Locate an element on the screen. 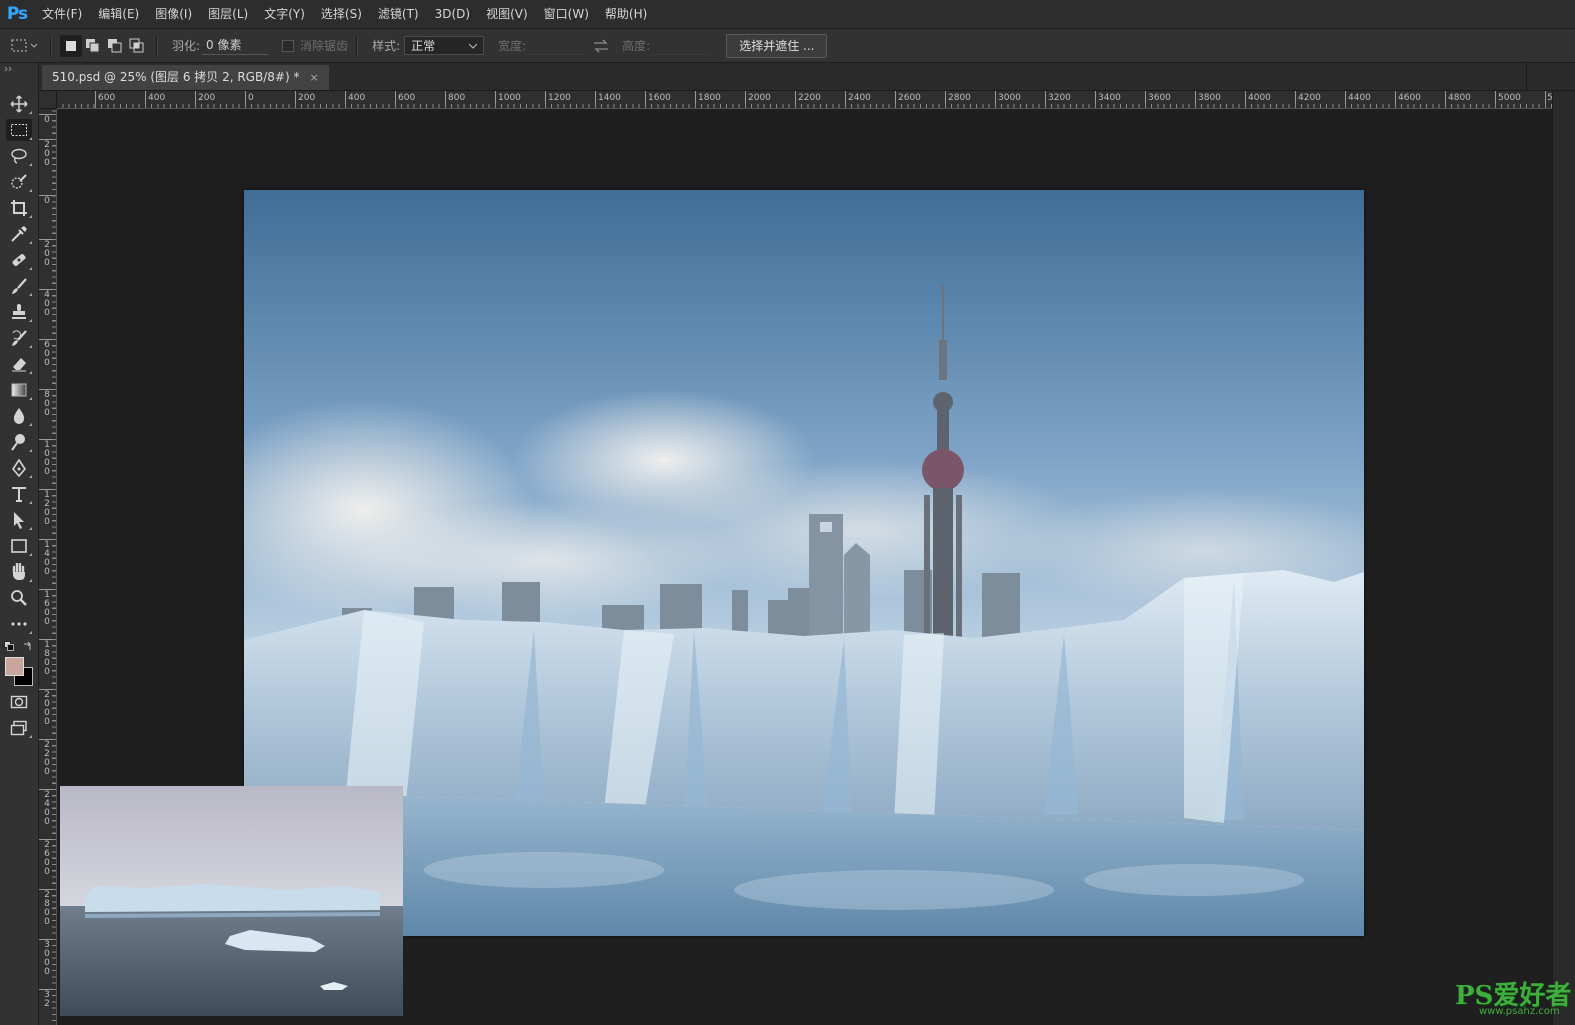  menu-image: 图像(I) is located at coordinates (173, 14).